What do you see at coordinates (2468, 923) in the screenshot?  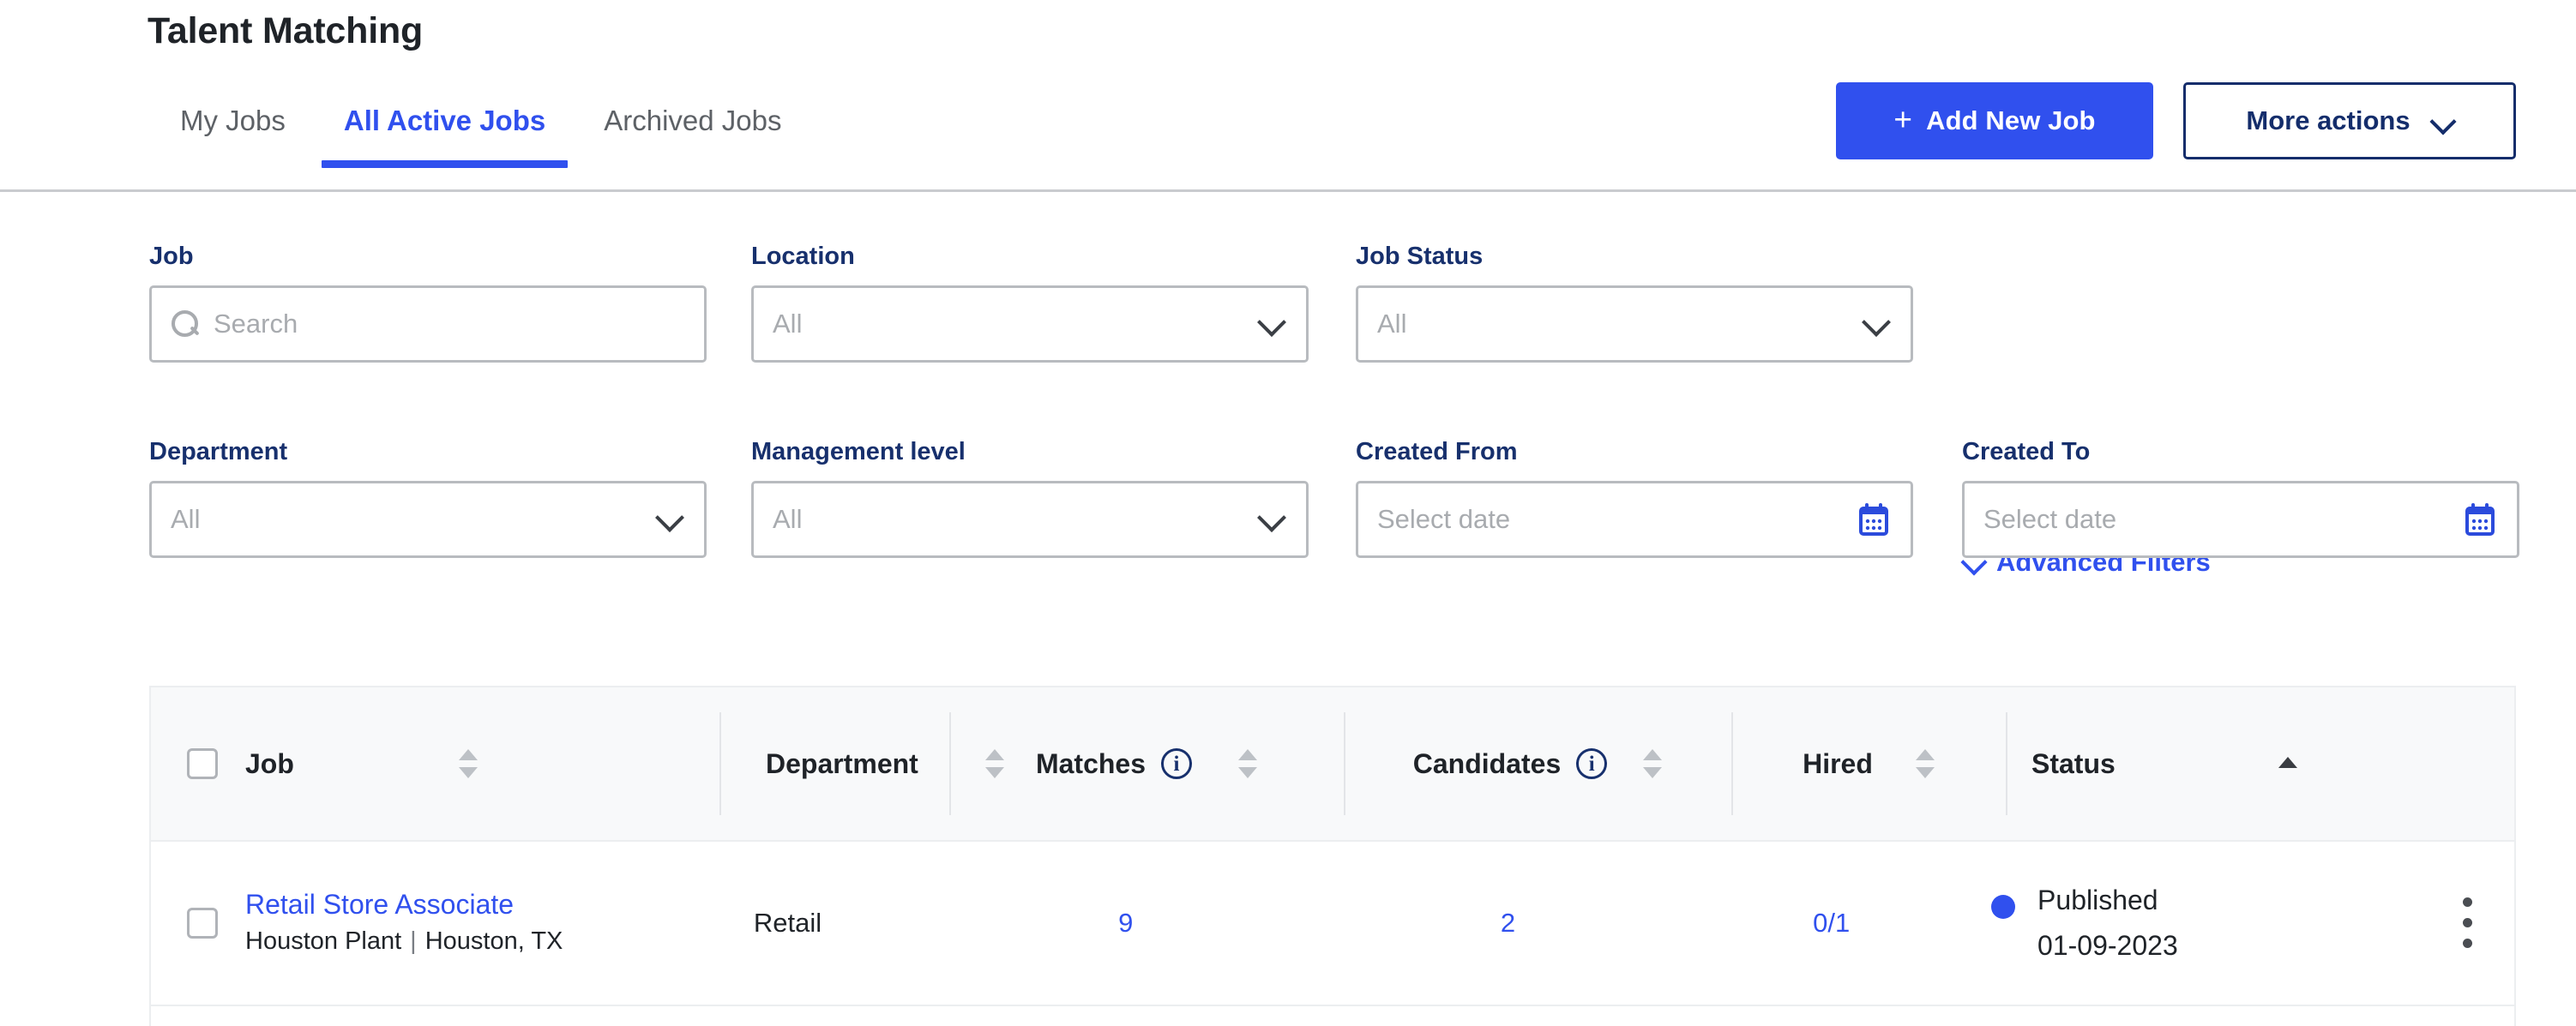 I see `row-actions-menu-icon` at bounding box center [2468, 923].